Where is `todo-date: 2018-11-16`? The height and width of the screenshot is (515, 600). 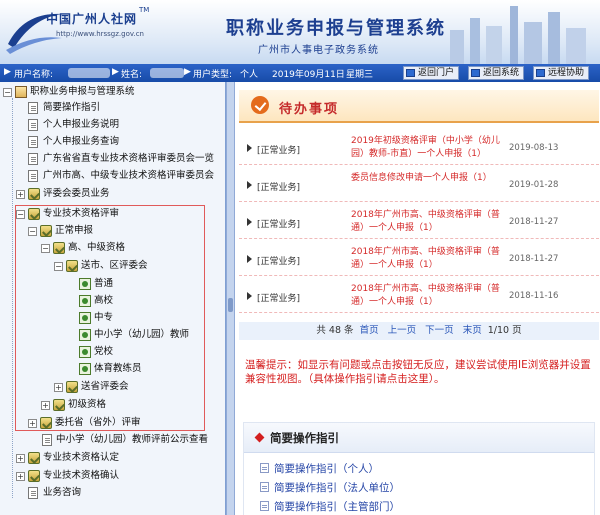 todo-date: 2018-11-16 is located at coordinates (534, 296).